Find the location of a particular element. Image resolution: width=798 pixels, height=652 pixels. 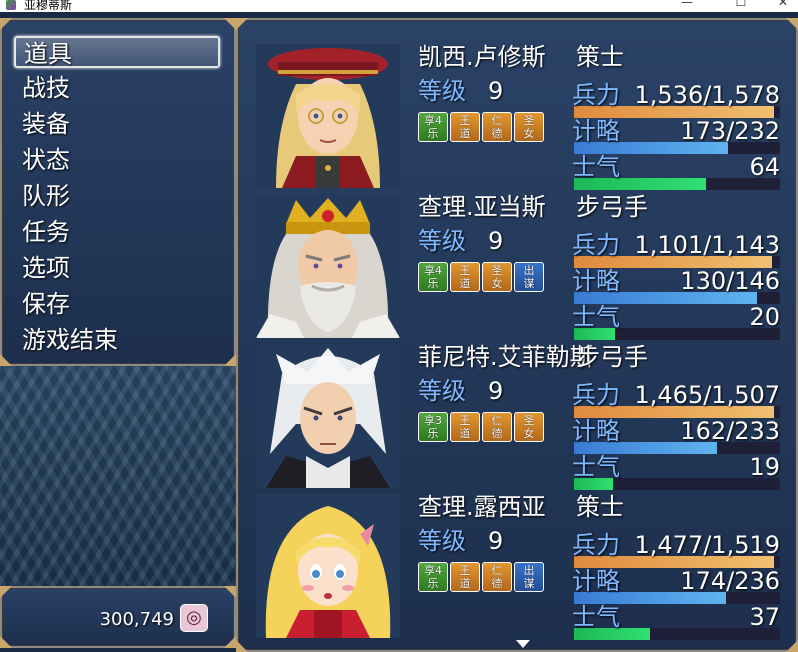

menu-item: 状态 is located at coordinates (117, 160).